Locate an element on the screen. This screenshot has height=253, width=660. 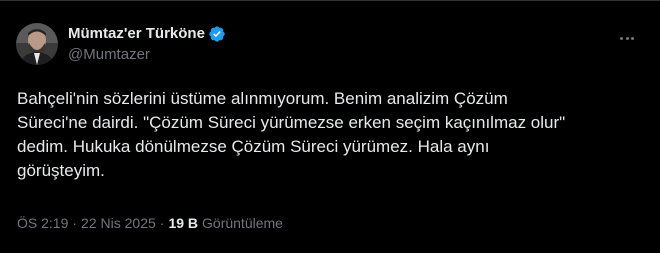
more-options-icon is located at coordinates (627, 38).